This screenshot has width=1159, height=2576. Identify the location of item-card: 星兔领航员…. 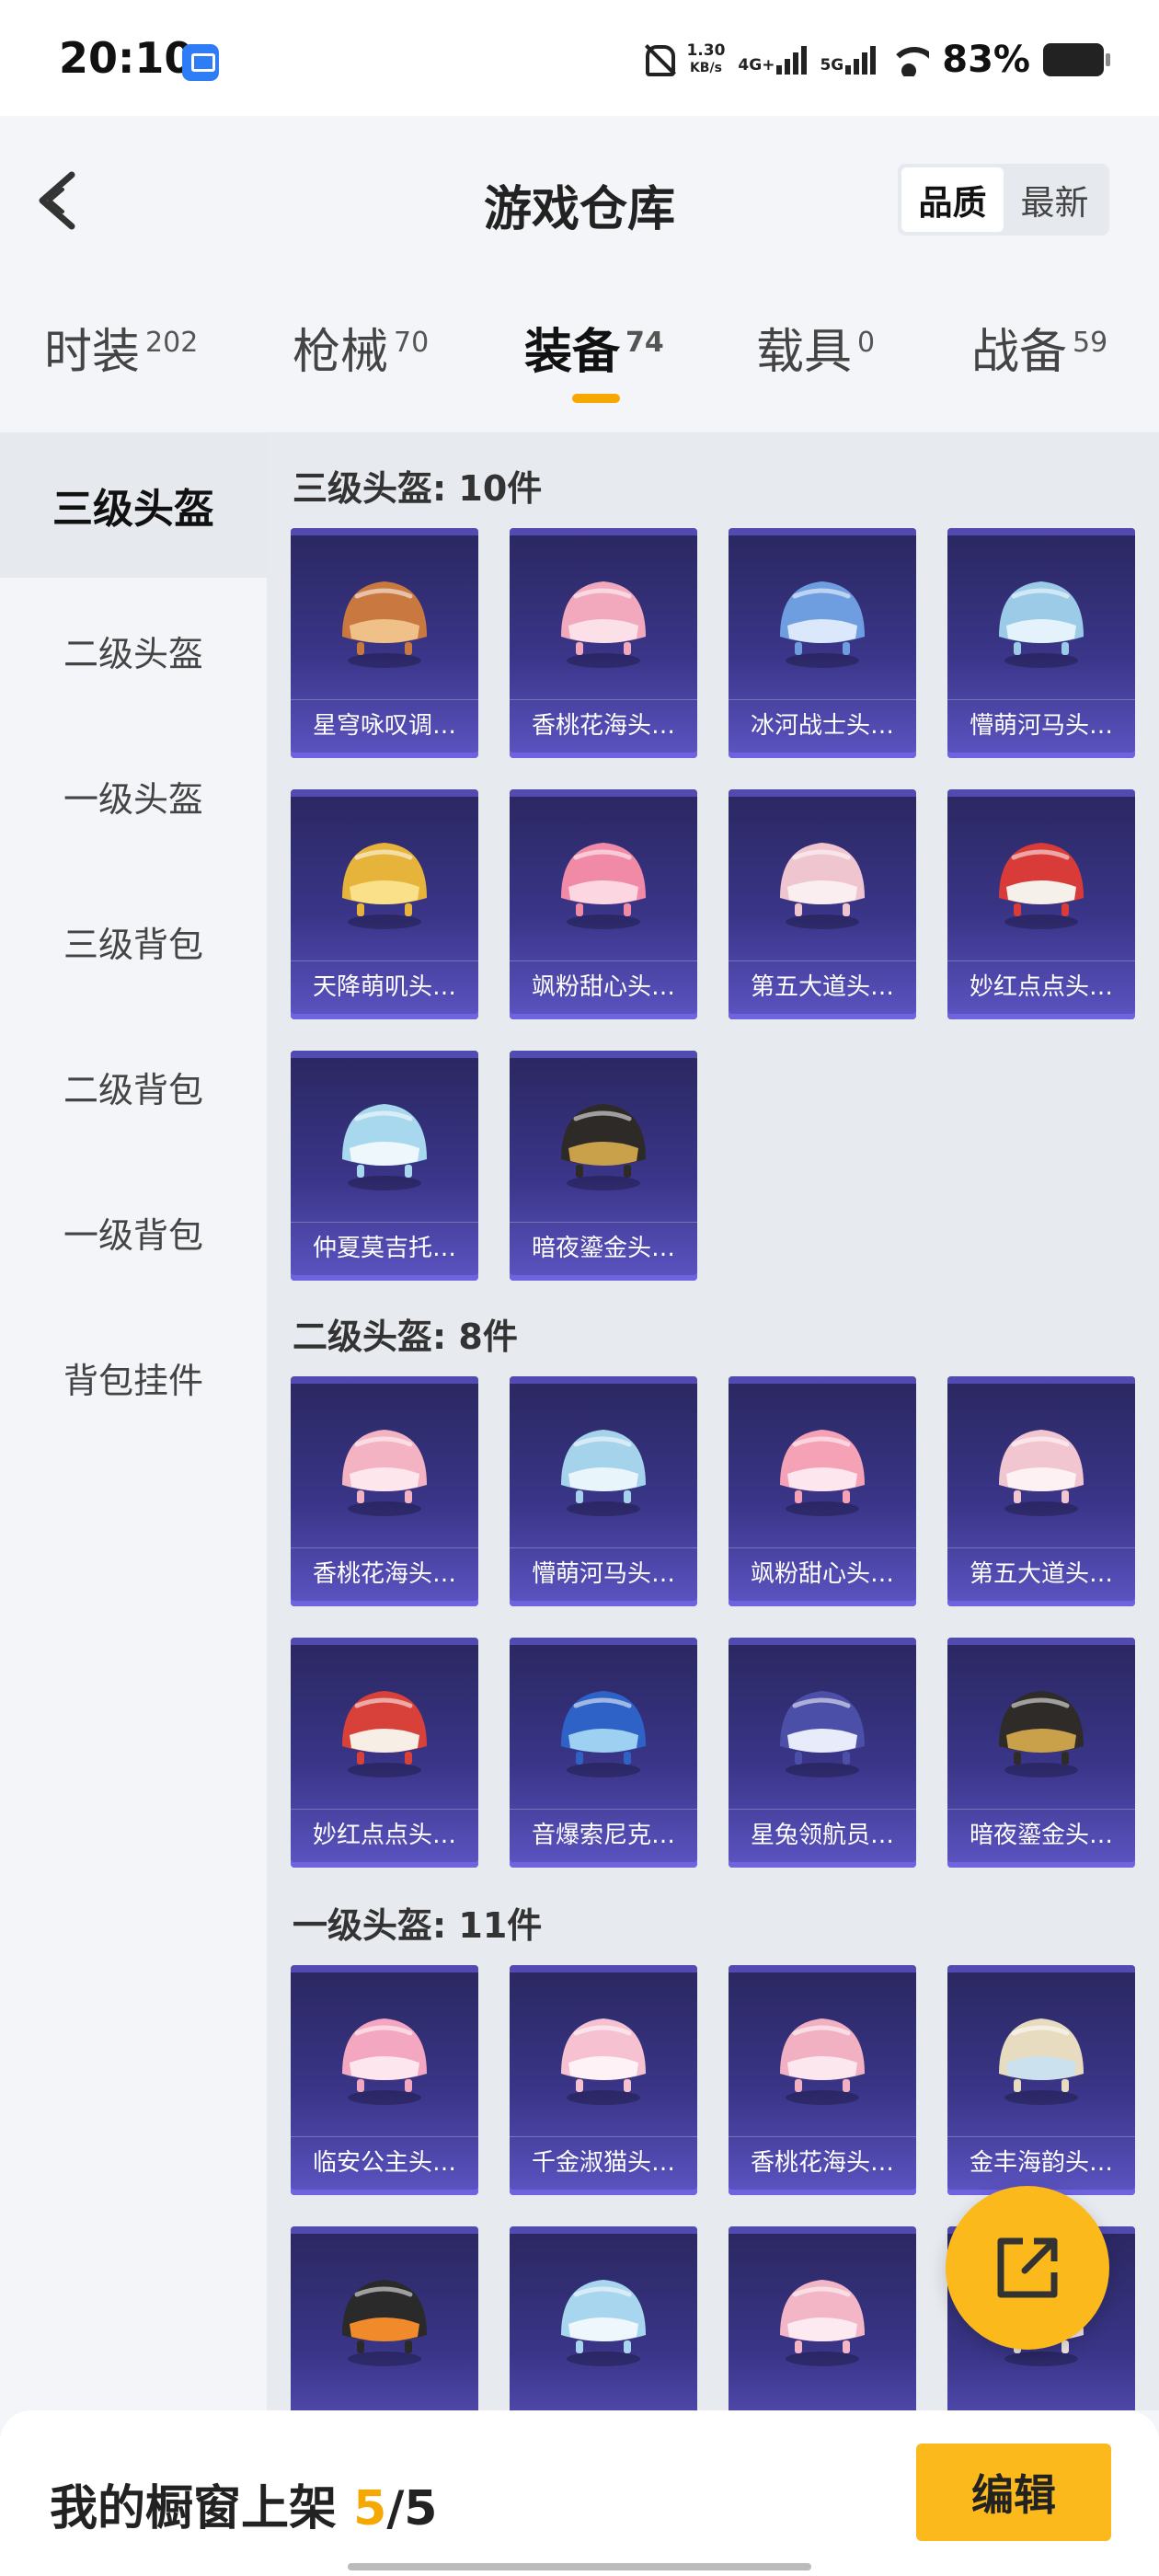
(822, 1753).